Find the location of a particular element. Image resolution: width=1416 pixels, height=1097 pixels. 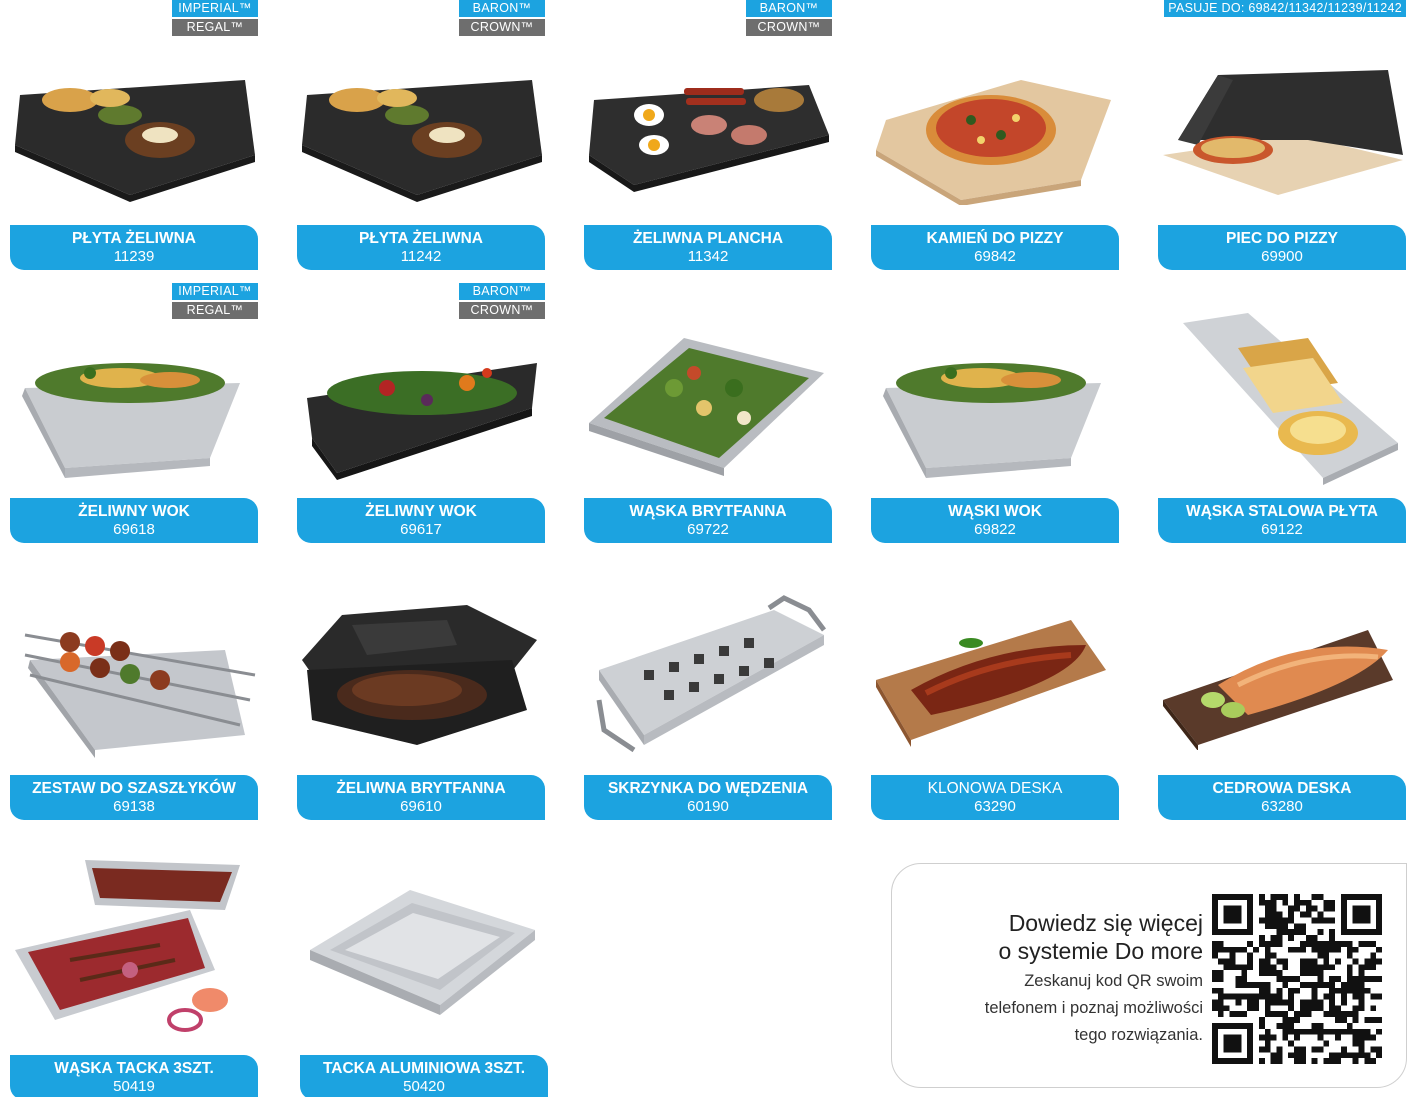

product-card: ZESTAW DO SZASZŁYKÓW 69138 is located at coordinates (134, 697).